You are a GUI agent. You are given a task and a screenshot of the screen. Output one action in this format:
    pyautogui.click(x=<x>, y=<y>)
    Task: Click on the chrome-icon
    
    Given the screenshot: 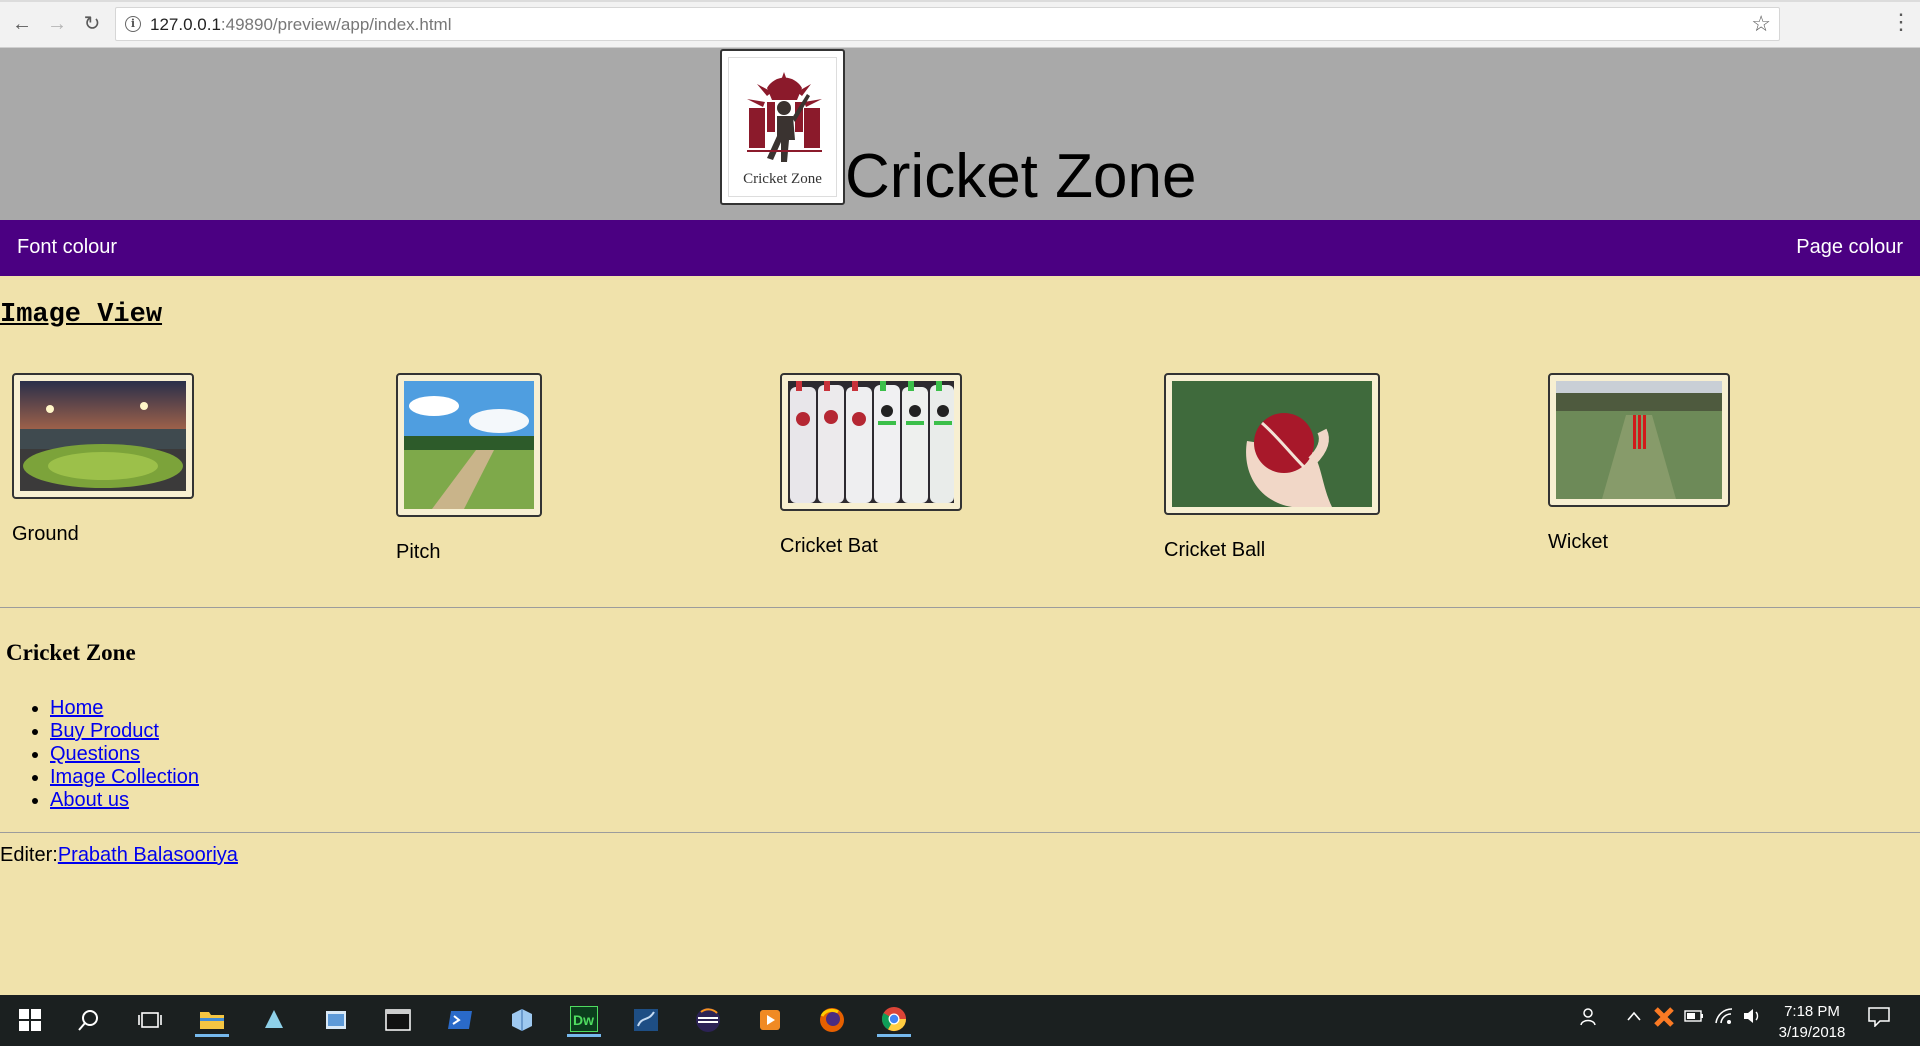 What is the action you would take?
    pyautogui.click(x=894, y=1020)
    